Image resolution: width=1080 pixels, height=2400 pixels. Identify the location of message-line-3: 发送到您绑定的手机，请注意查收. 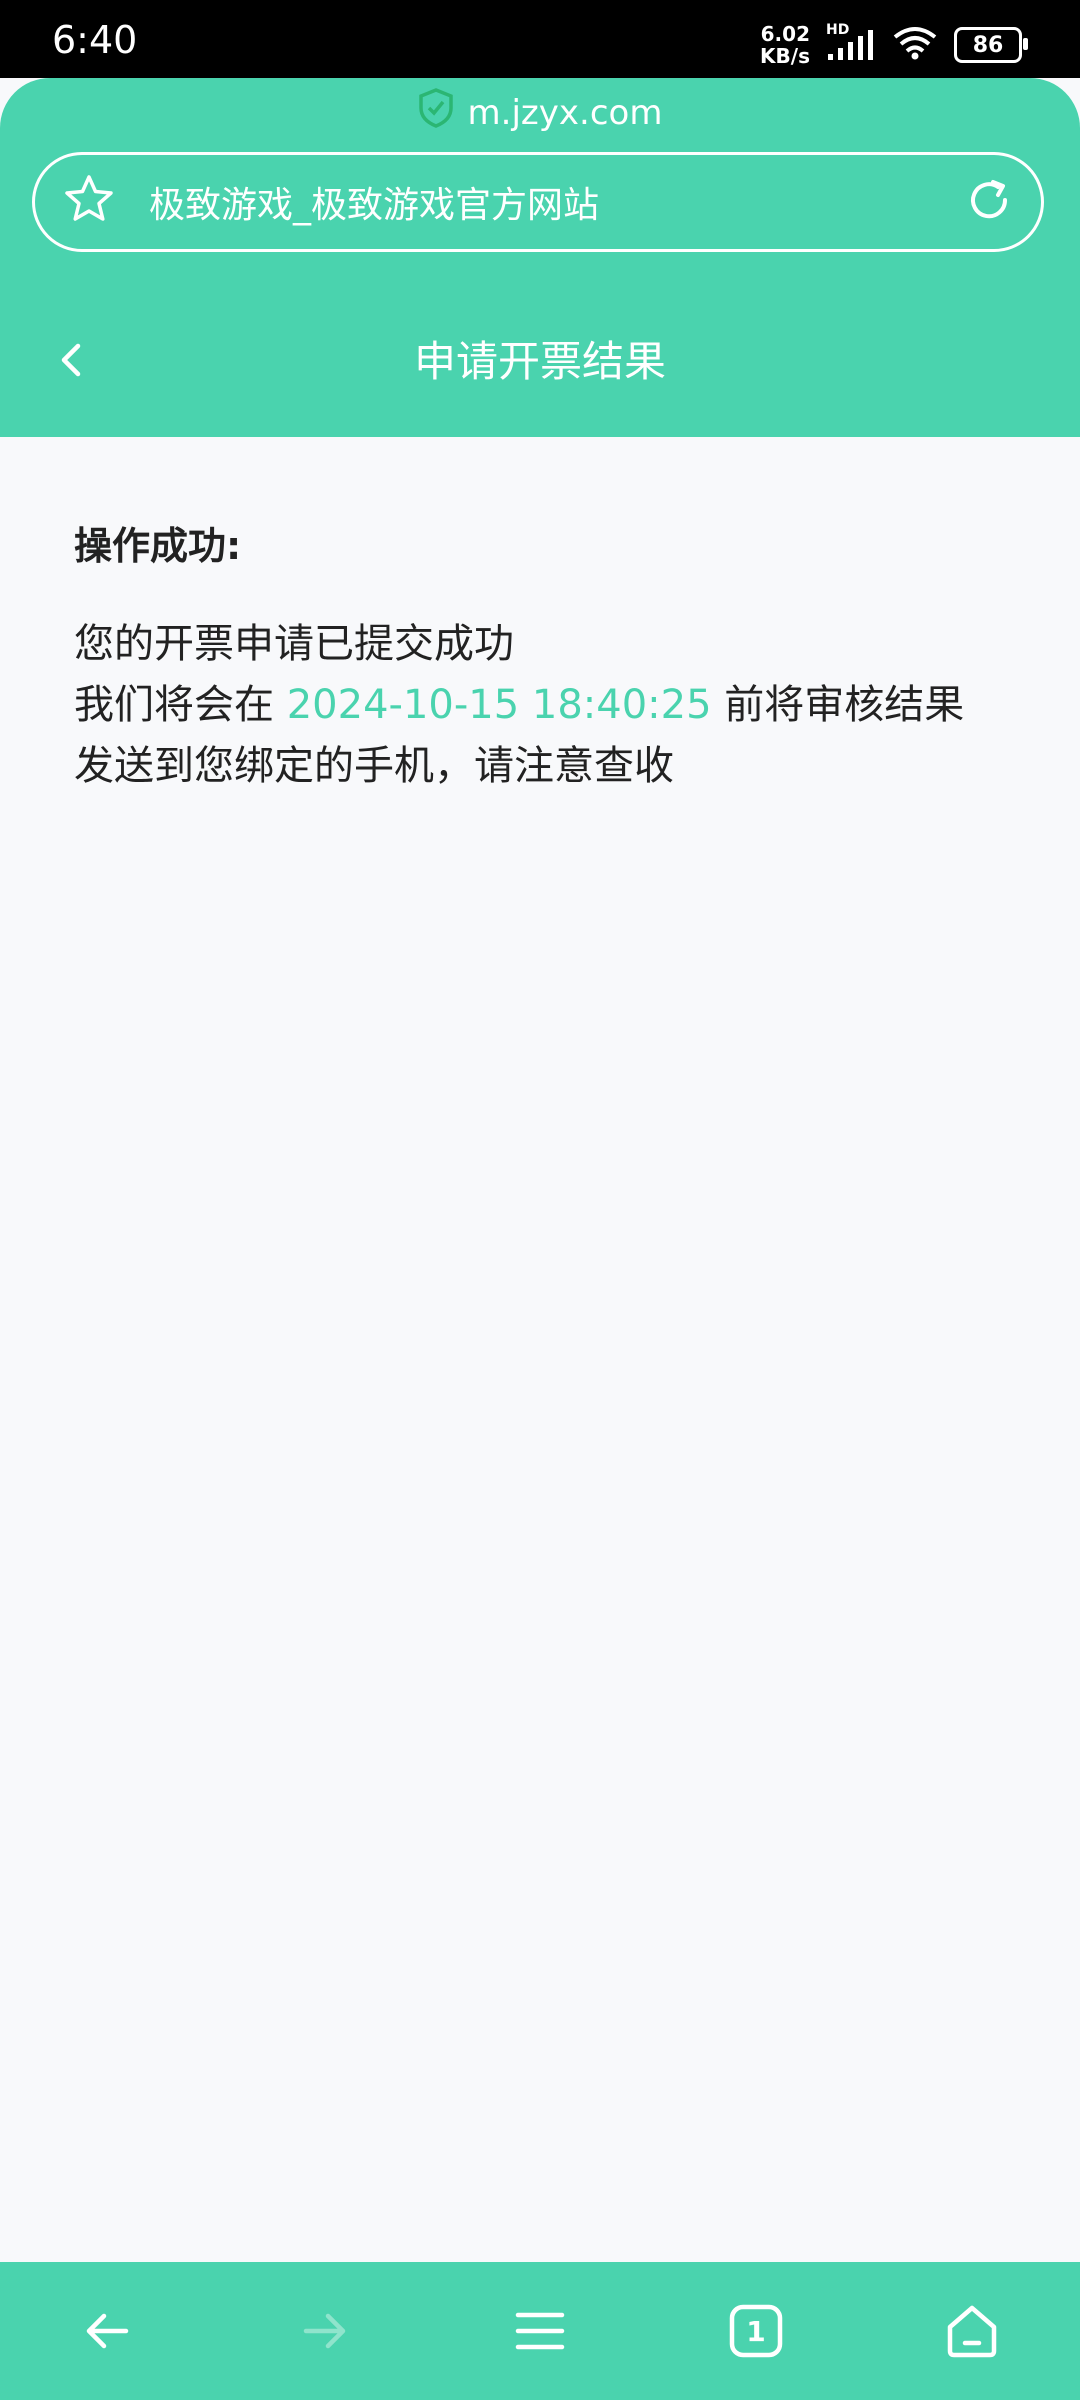
(374, 766).